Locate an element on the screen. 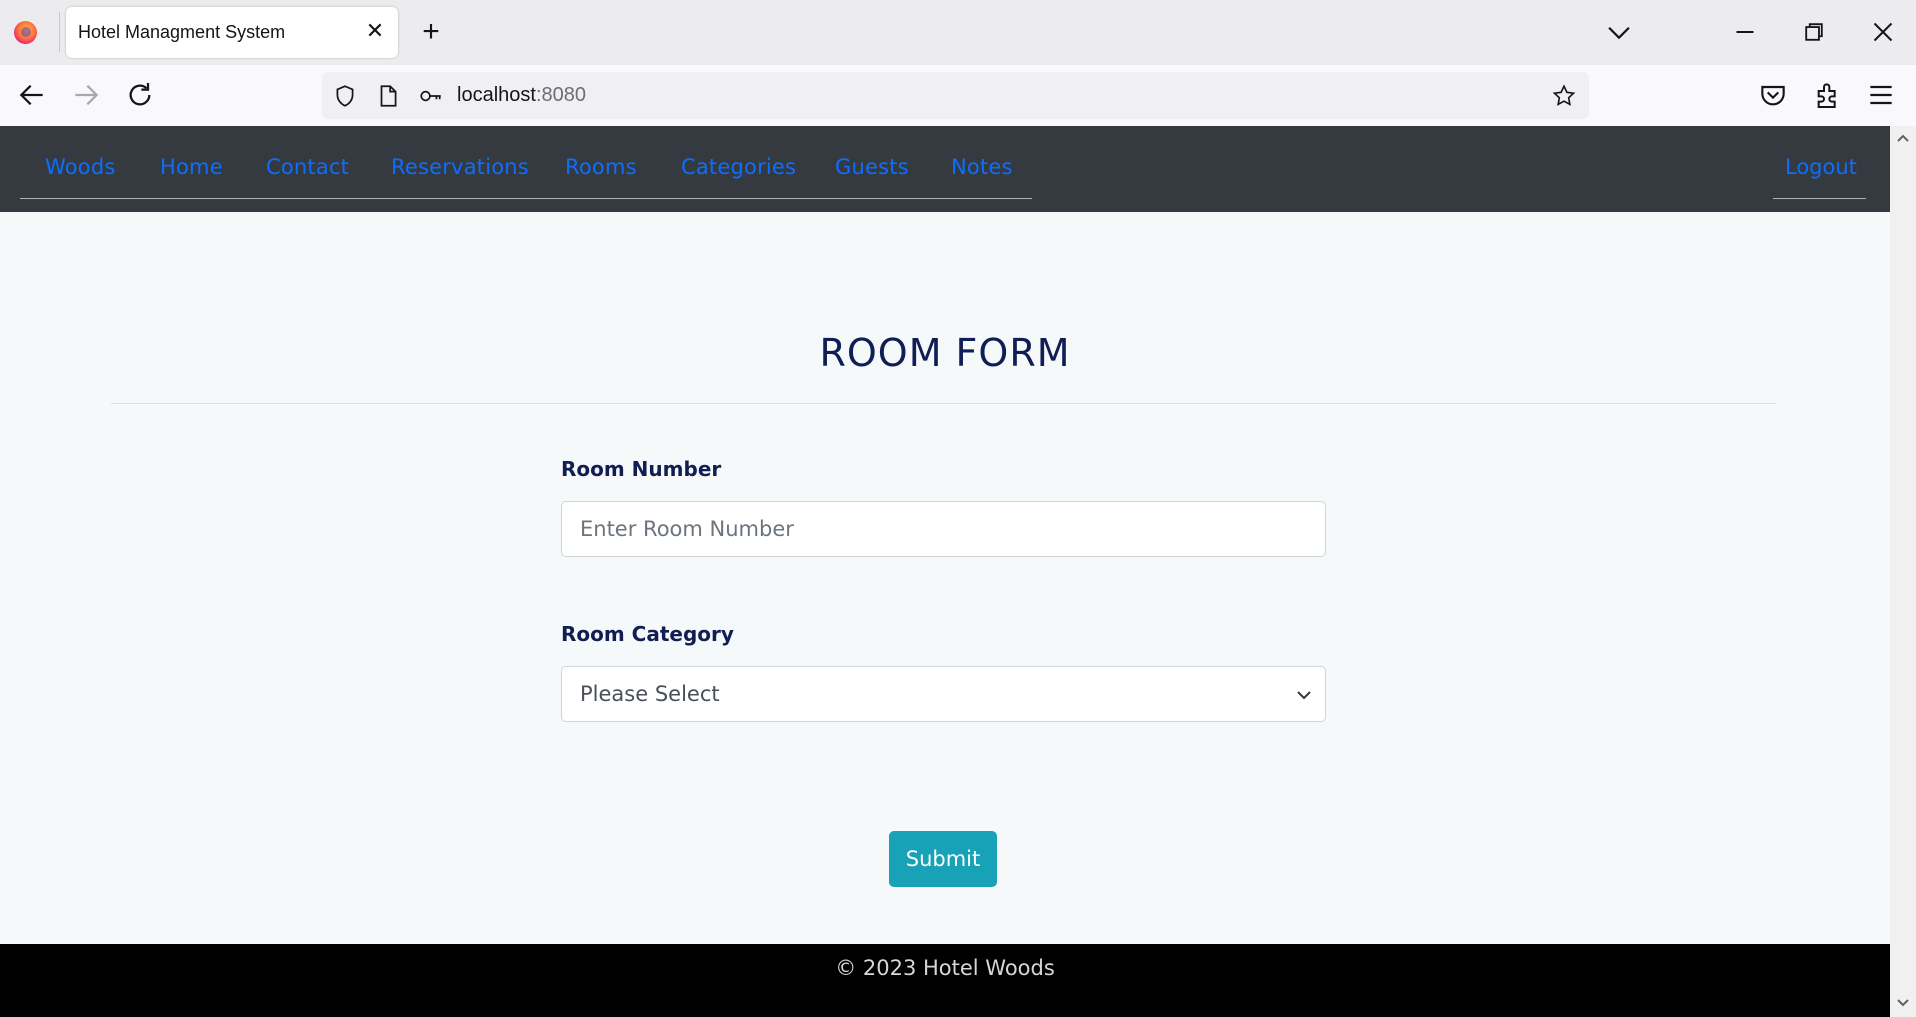 This screenshot has height=1017, width=1916. nav-link-rooms: Rooms is located at coordinates (601, 167).